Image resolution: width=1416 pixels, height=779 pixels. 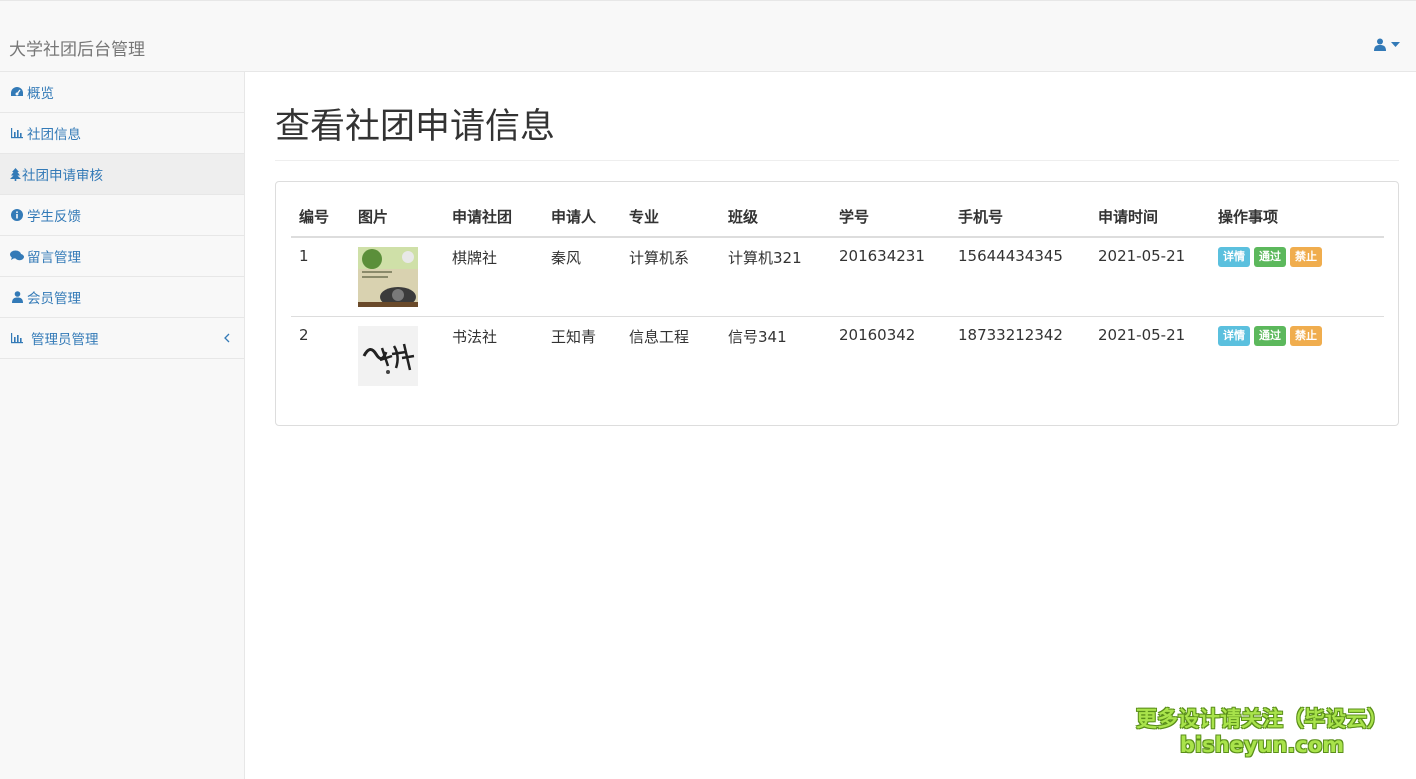 I want to click on sidebar-item-label: 社团信息, so click(x=54, y=135).